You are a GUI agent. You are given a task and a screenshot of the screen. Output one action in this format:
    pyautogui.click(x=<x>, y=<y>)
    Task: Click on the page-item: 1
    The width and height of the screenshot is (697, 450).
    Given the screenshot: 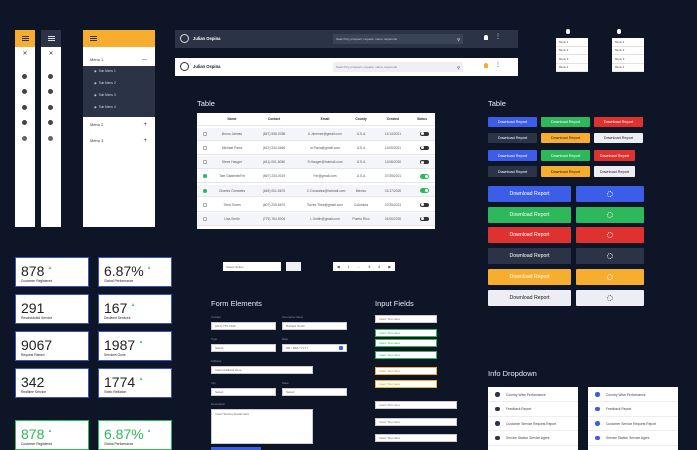 What is the action you would take?
    pyautogui.click(x=349, y=267)
    